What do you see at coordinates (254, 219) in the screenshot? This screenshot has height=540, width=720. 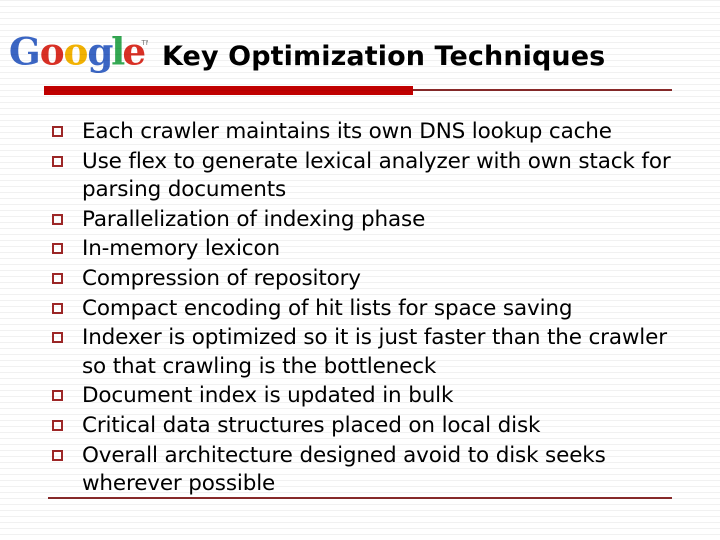 I see `list-item-label: Parallelization of indexing phase` at bounding box center [254, 219].